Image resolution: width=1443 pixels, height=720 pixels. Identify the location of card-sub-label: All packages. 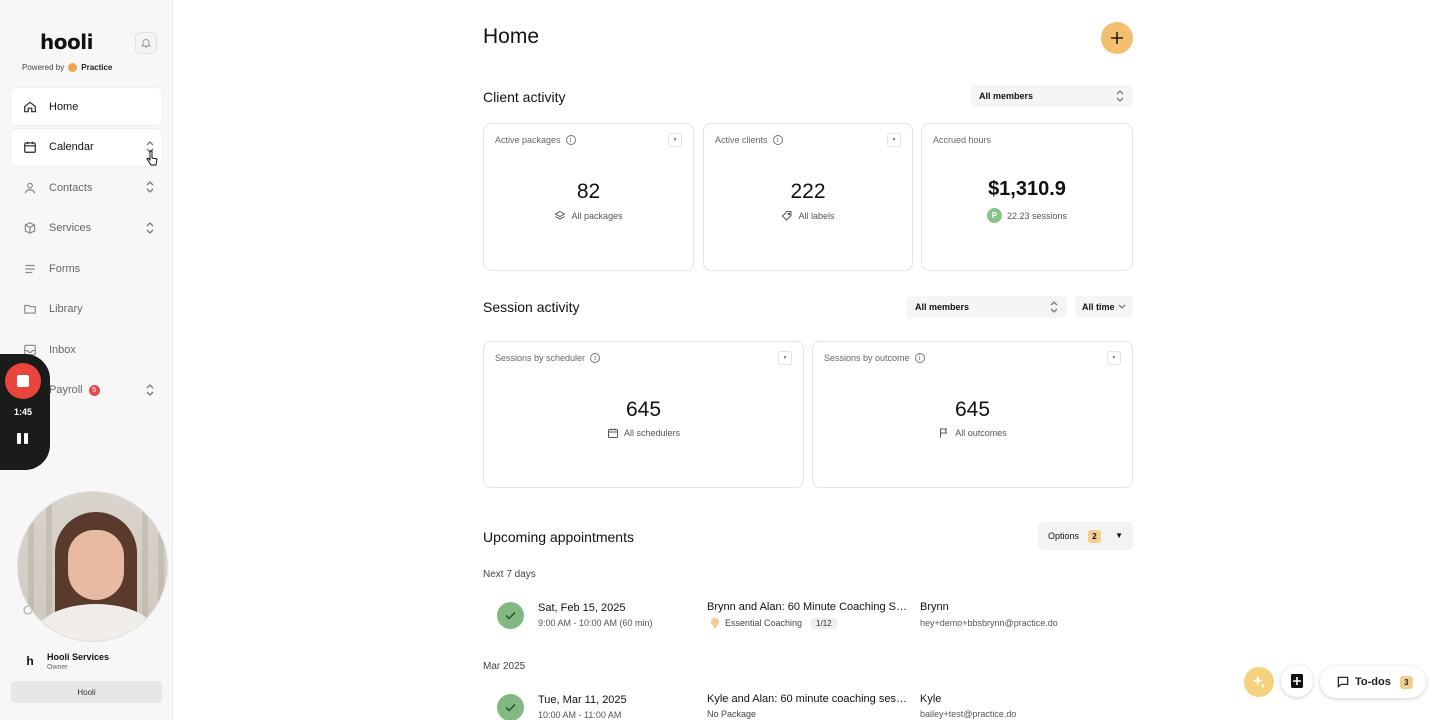
(597, 216).